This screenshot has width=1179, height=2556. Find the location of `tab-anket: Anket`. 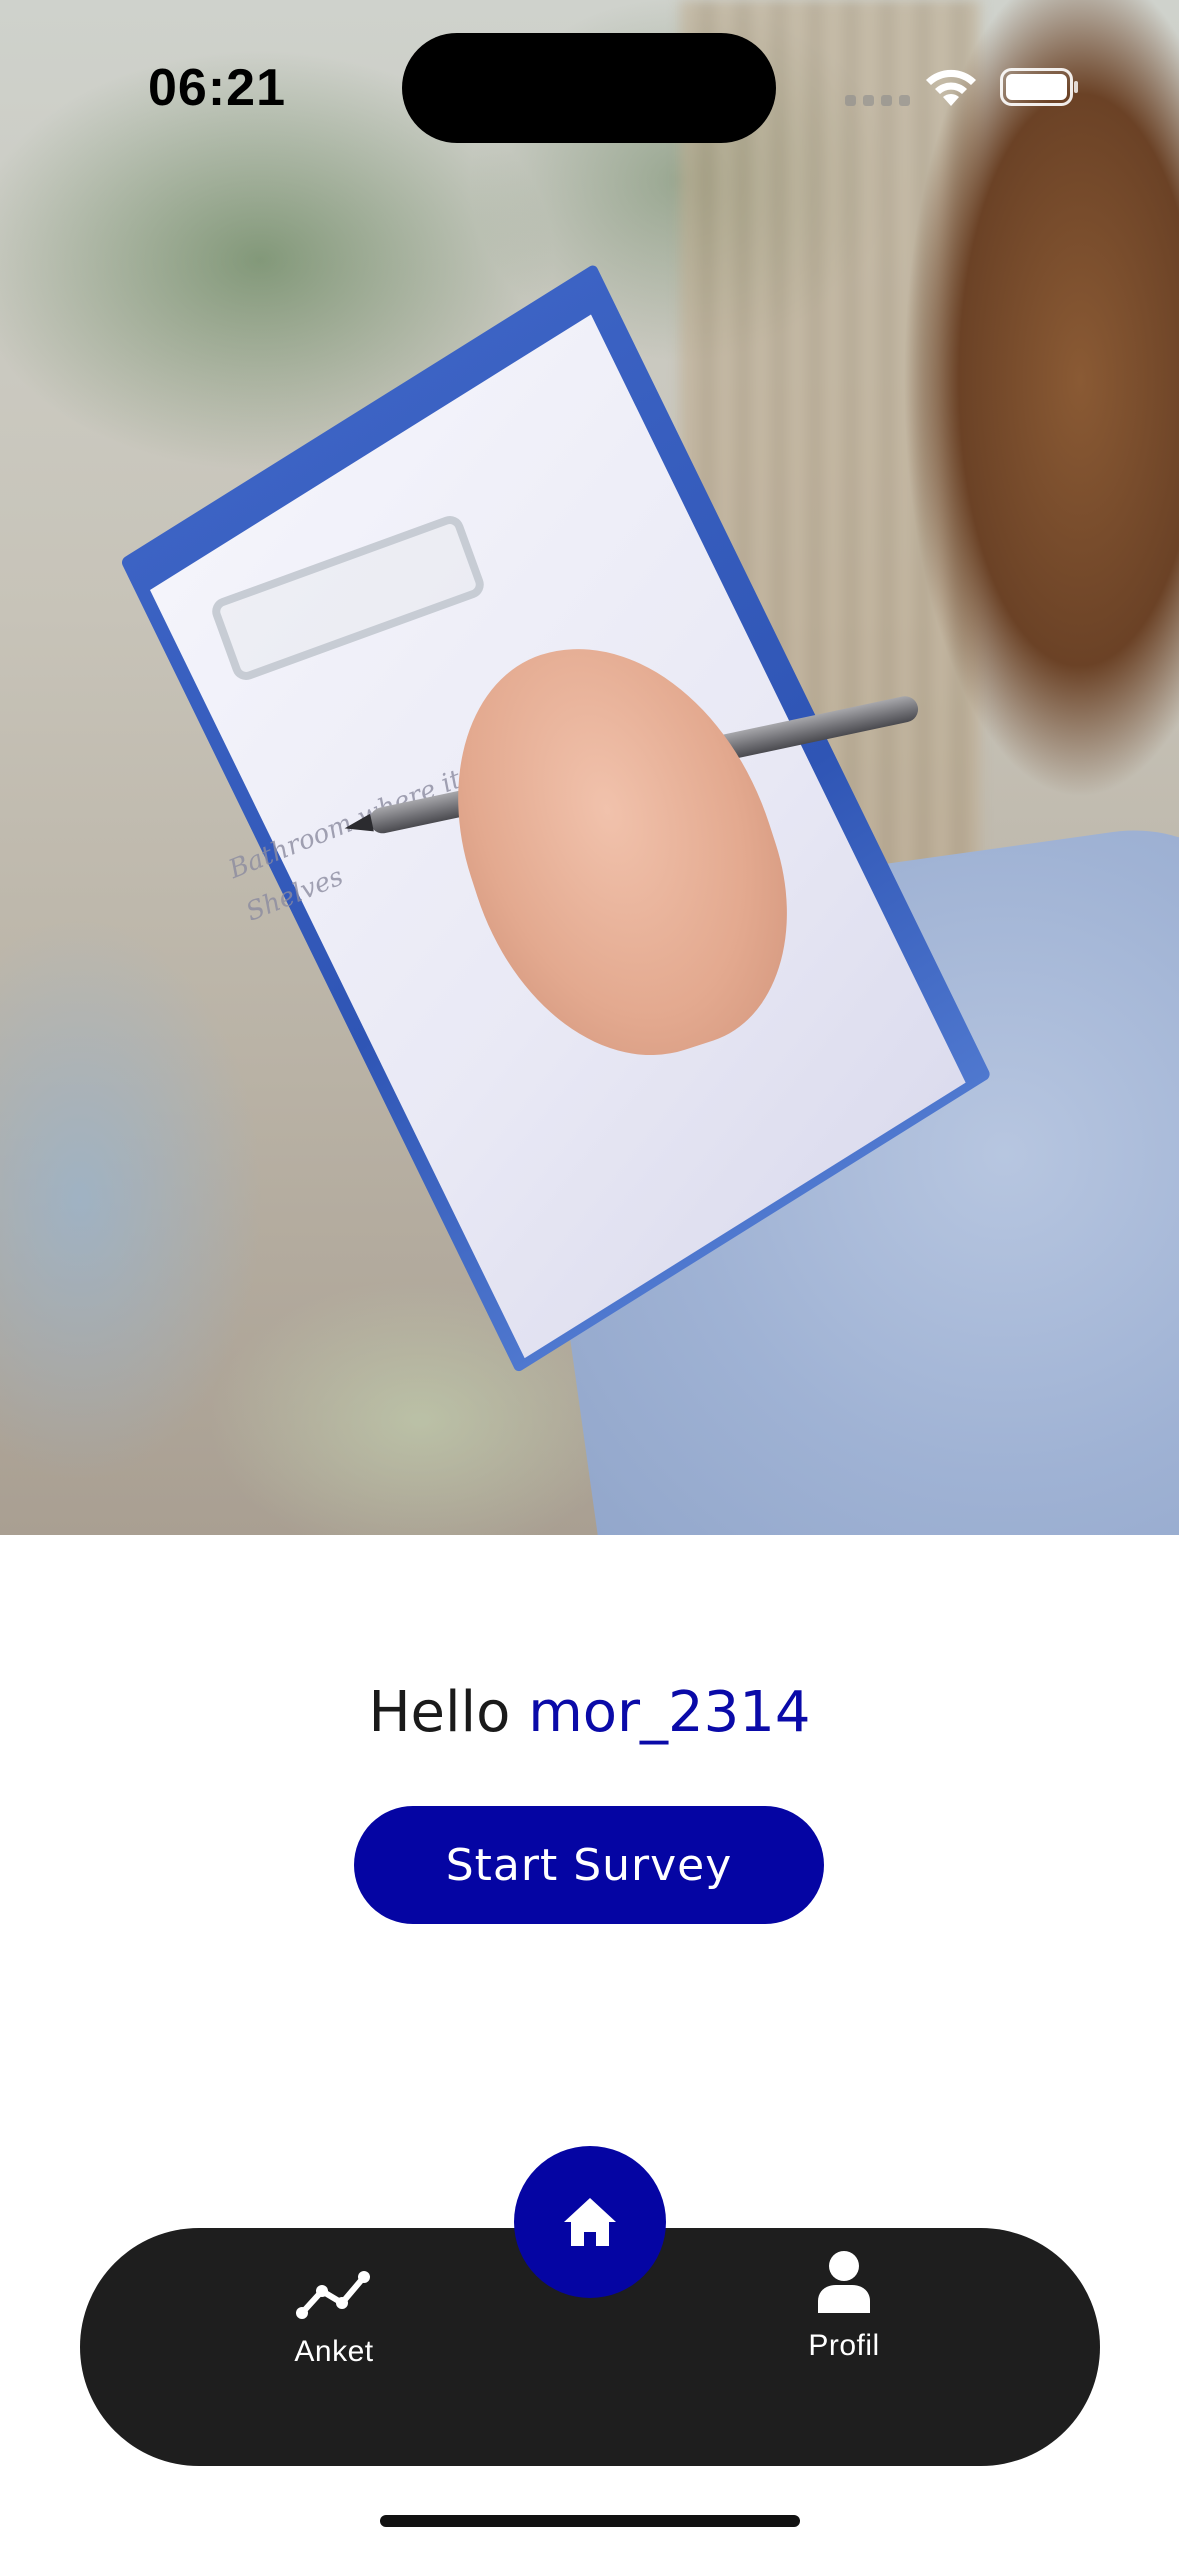

tab-anket: Anket is located at coordinates (334, 2315).